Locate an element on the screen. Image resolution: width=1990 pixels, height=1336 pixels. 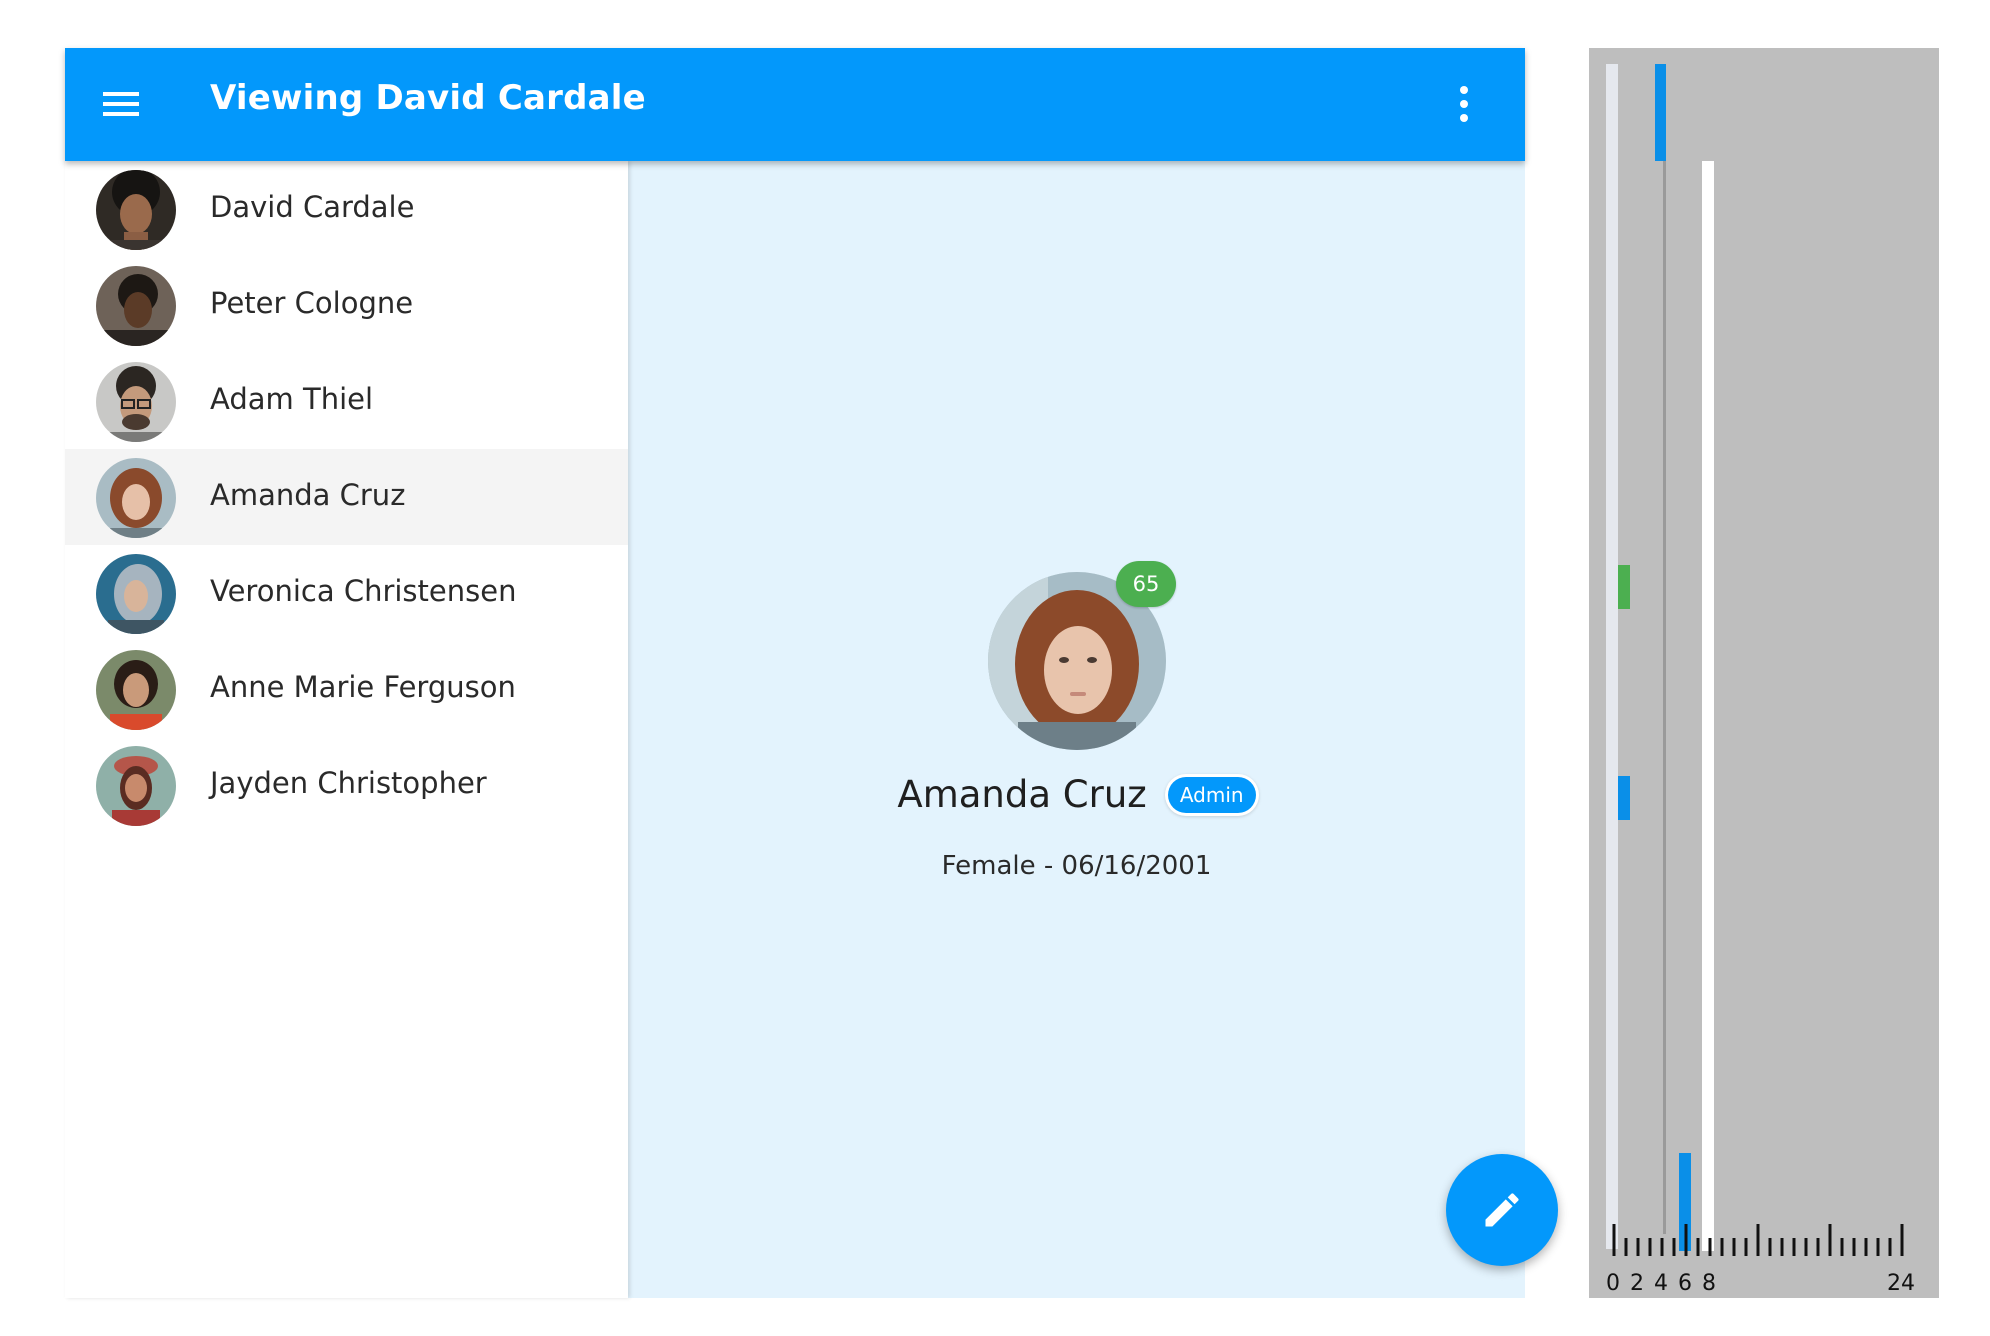
list-item-david-cardale: David Cardale is located at coordinates (346, 209).